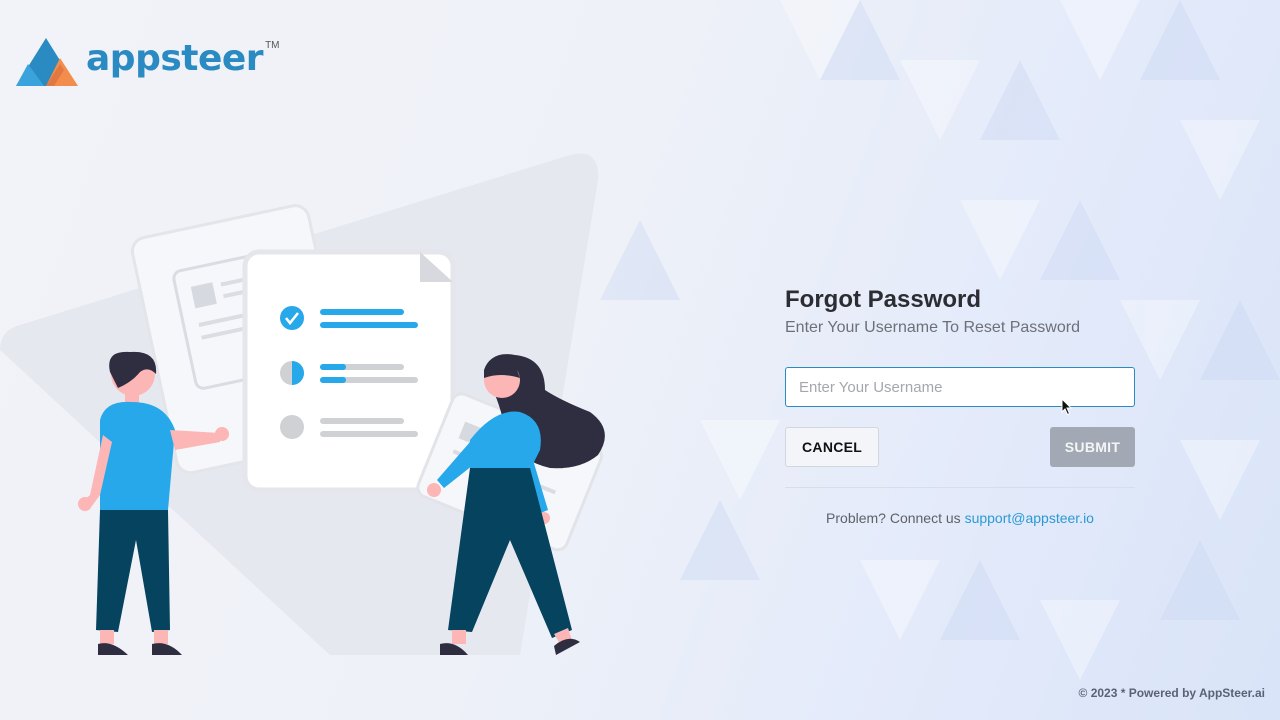 Image resolution: width=1280 pixels, height=720 pixels. Describe the element at coordinates (1171, 693) in the screenshot. I see `footer-credit: © 2023 * Powered by AppSteer.ai` at that location.